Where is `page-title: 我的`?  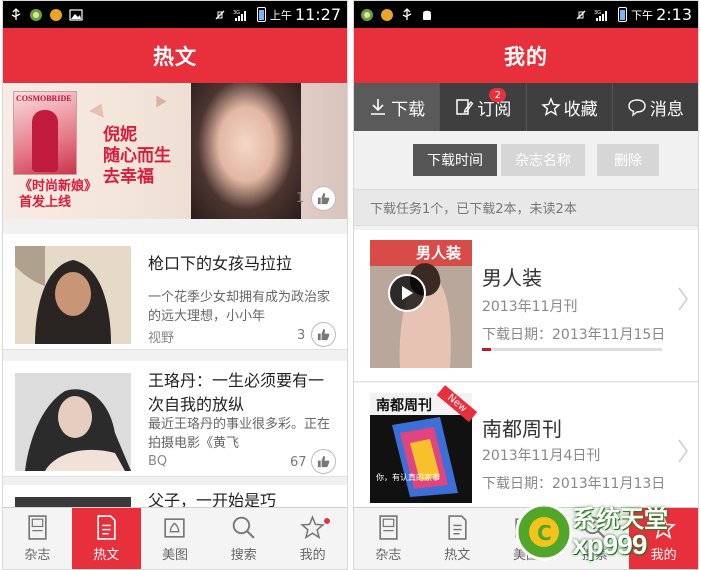
page-title: 我的 is located at coordinates (526, 55).